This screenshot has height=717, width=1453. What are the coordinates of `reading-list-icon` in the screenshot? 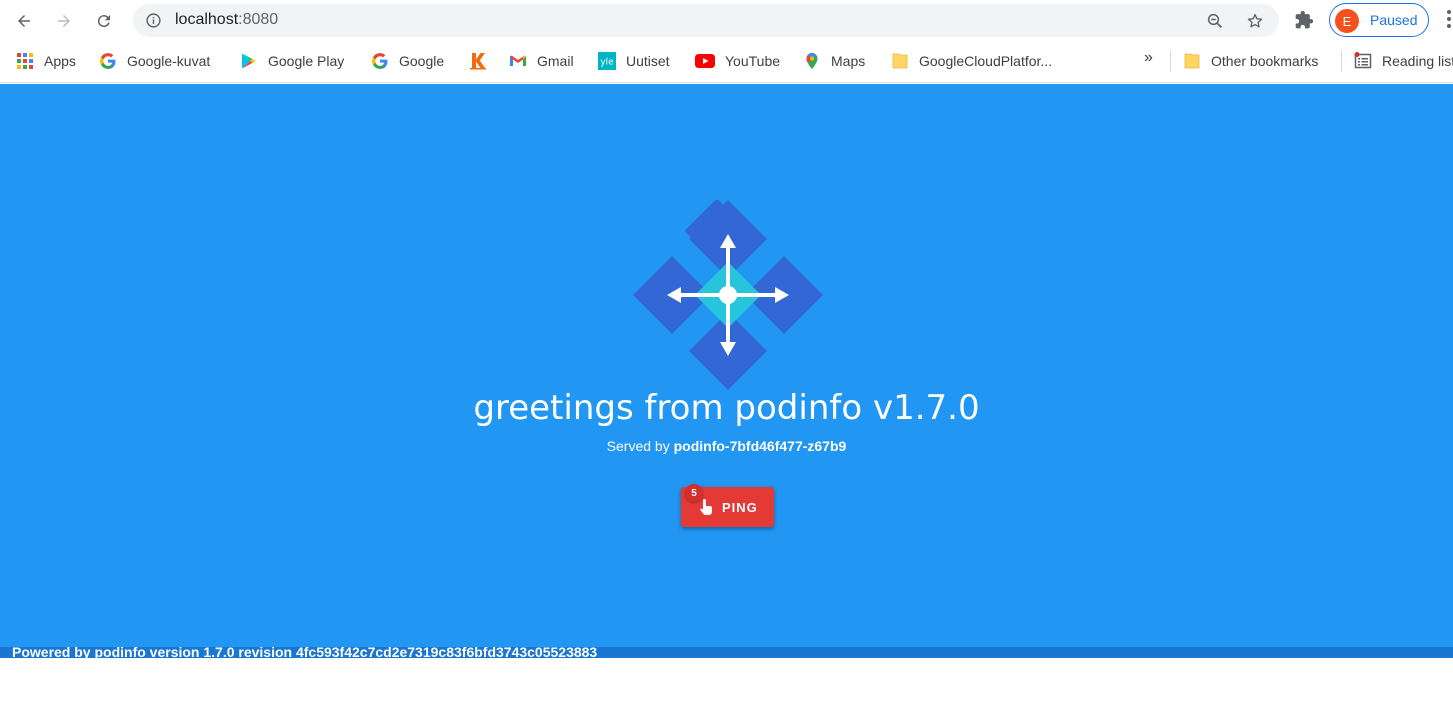 It's located at (1363, 61).